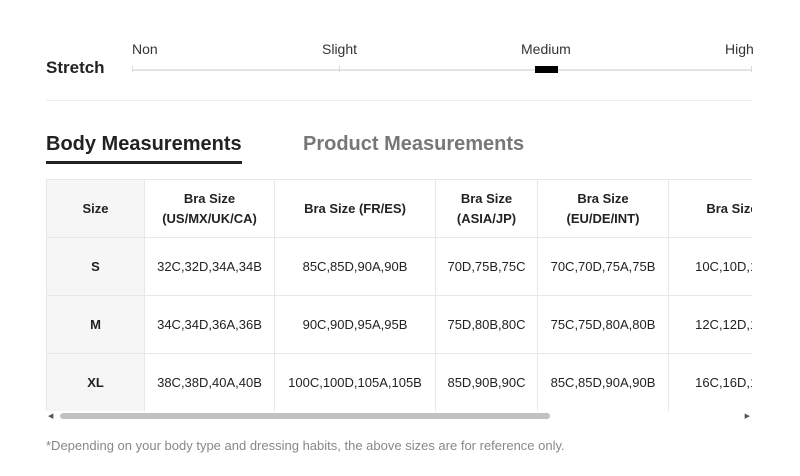 This screenshot has height=476, width=800. I want to click on stretch-selected-marker, so click(546, 69).